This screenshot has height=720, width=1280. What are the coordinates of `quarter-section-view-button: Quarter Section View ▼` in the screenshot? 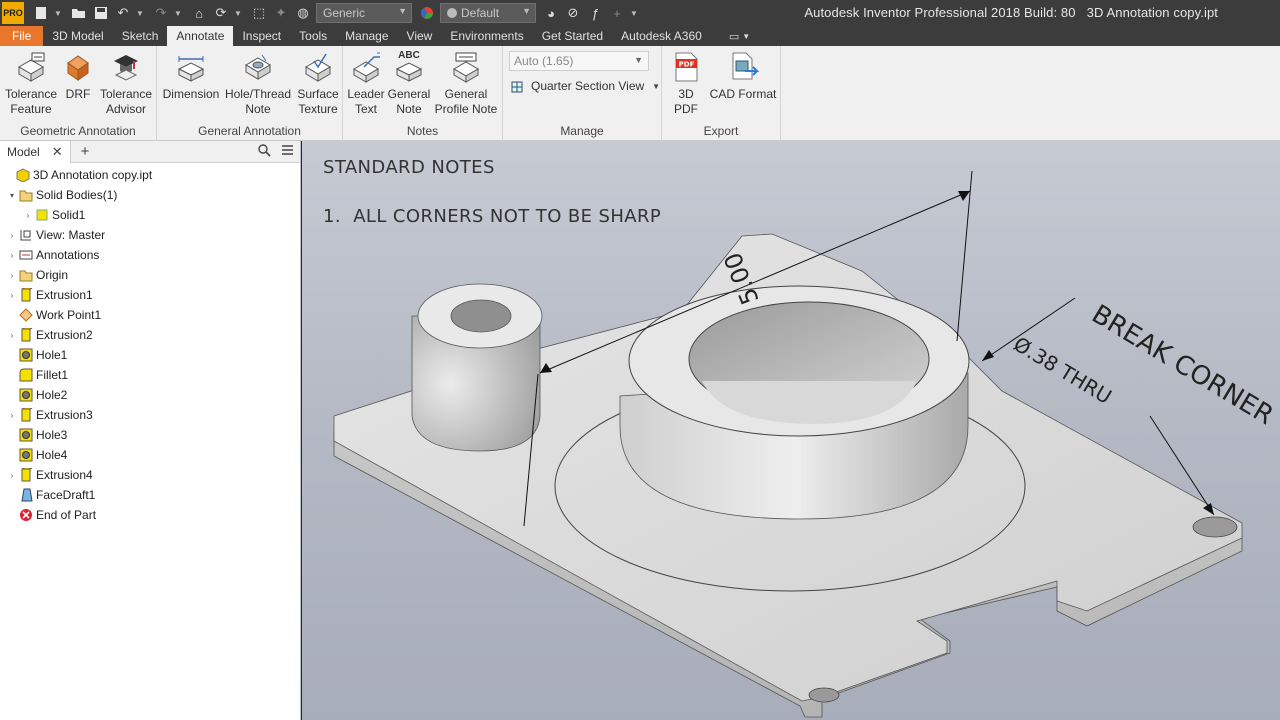 It's located at (585, 86).